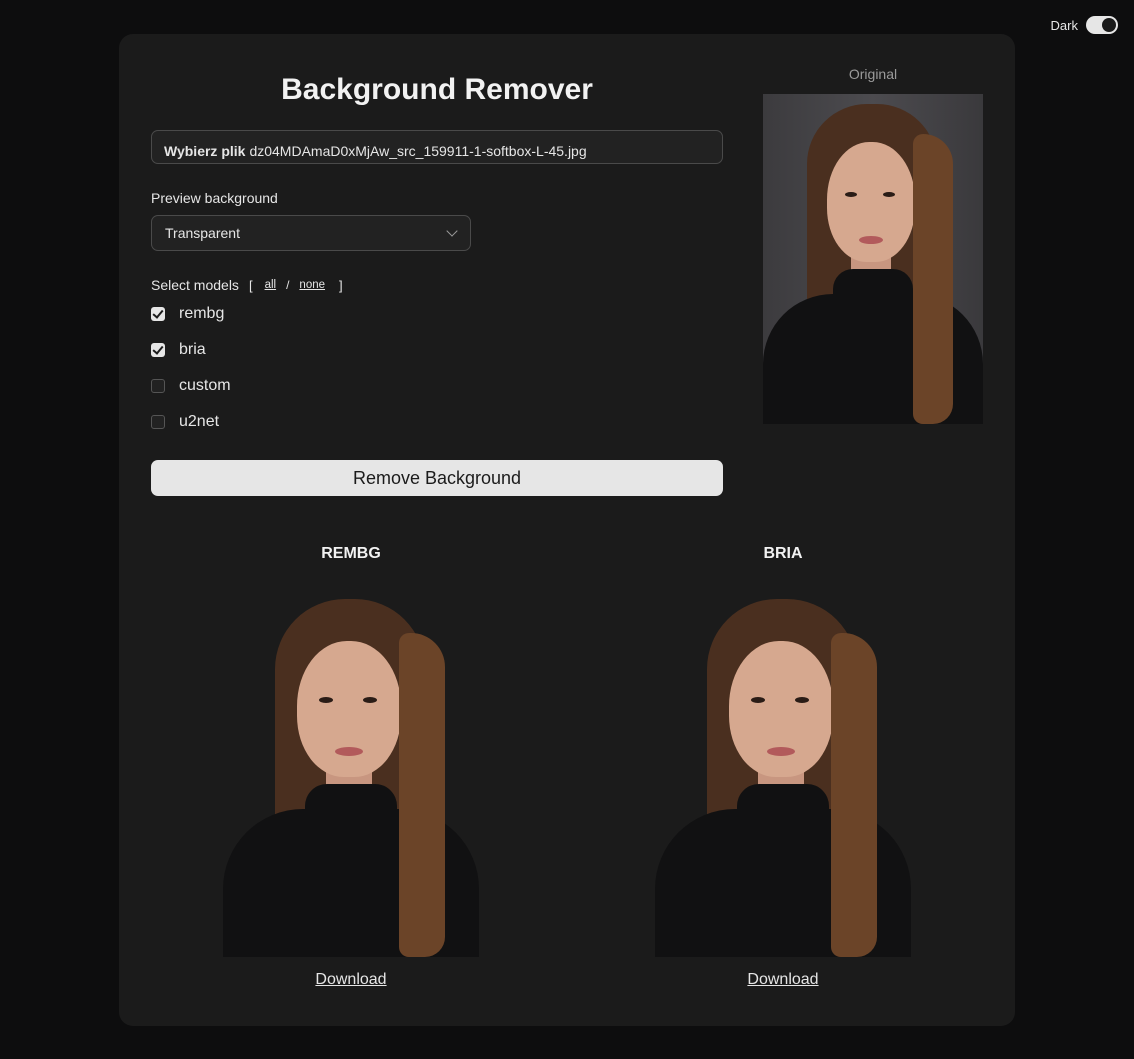  Describe the element at coordinates (873, 259) in the screenshot. I see `original-image` at that location.